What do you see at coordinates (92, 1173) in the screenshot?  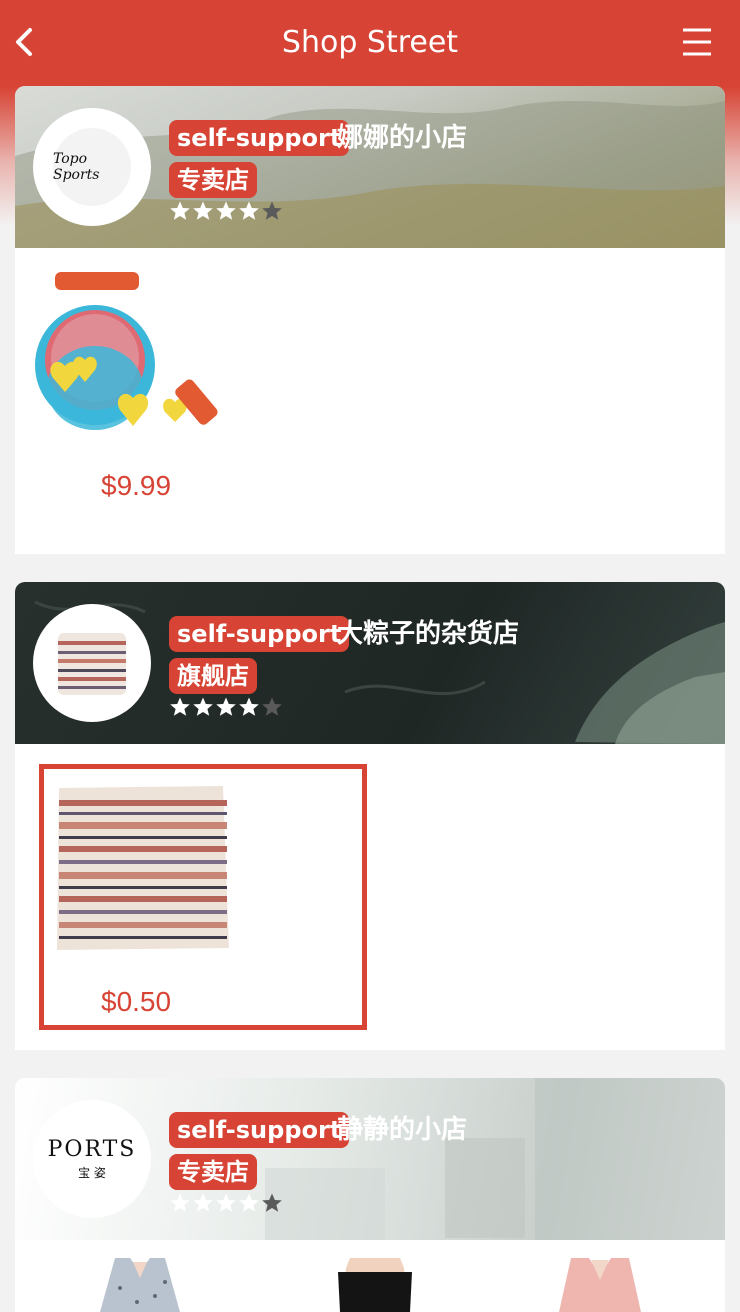 I see `shop-logo-subtext: 宝 姿` at bounding box center [92, 1173].